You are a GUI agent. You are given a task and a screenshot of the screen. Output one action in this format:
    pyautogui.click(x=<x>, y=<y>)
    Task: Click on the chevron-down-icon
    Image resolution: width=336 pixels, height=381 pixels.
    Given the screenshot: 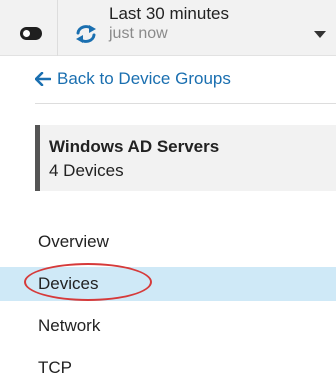 What is the action you would take?
    pyautogui.click(x=320, y=34)
    